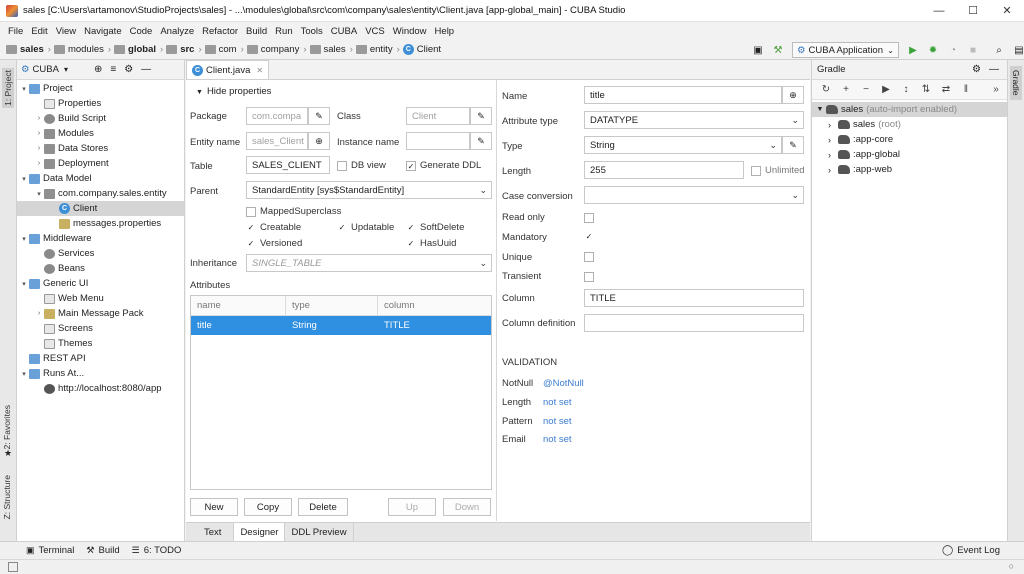 The width and height of the screenshot is (1024, 574). Describe the element at coordinates (214, 507) in the screenshot. I see `new-attribute-button: New` at that location.